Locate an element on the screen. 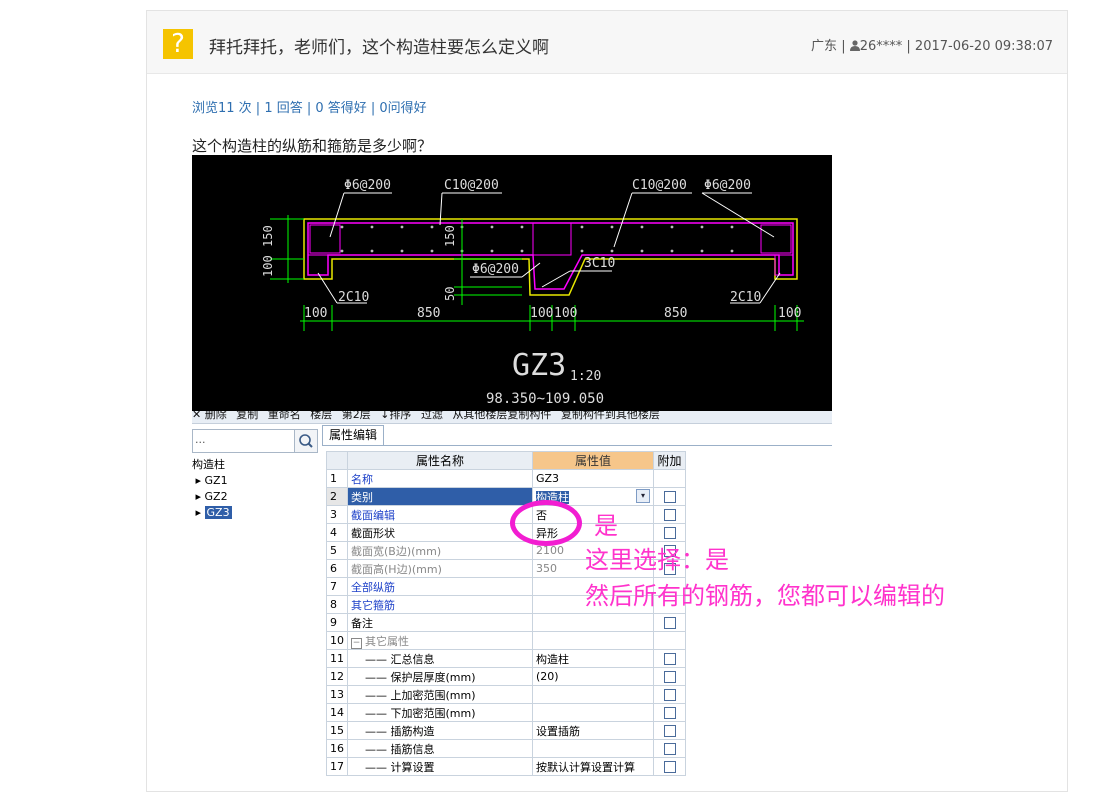  property-tabstrip: 属性编辑 is located at coordinates (577, 435).